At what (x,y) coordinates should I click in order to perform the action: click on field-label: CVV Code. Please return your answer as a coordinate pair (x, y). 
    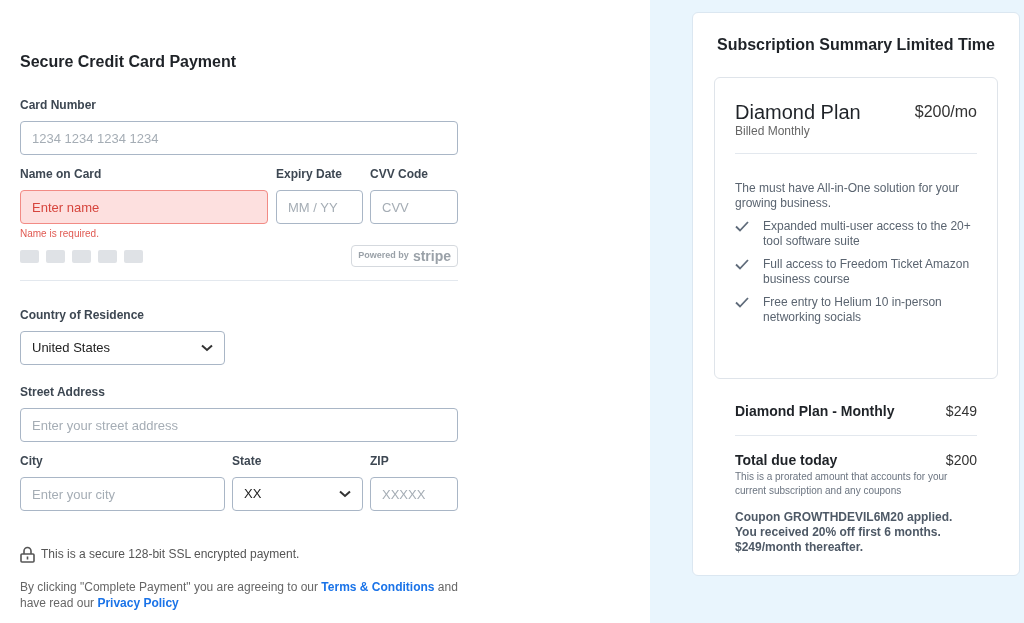
    Looking at the image, I should click on (399, 174).